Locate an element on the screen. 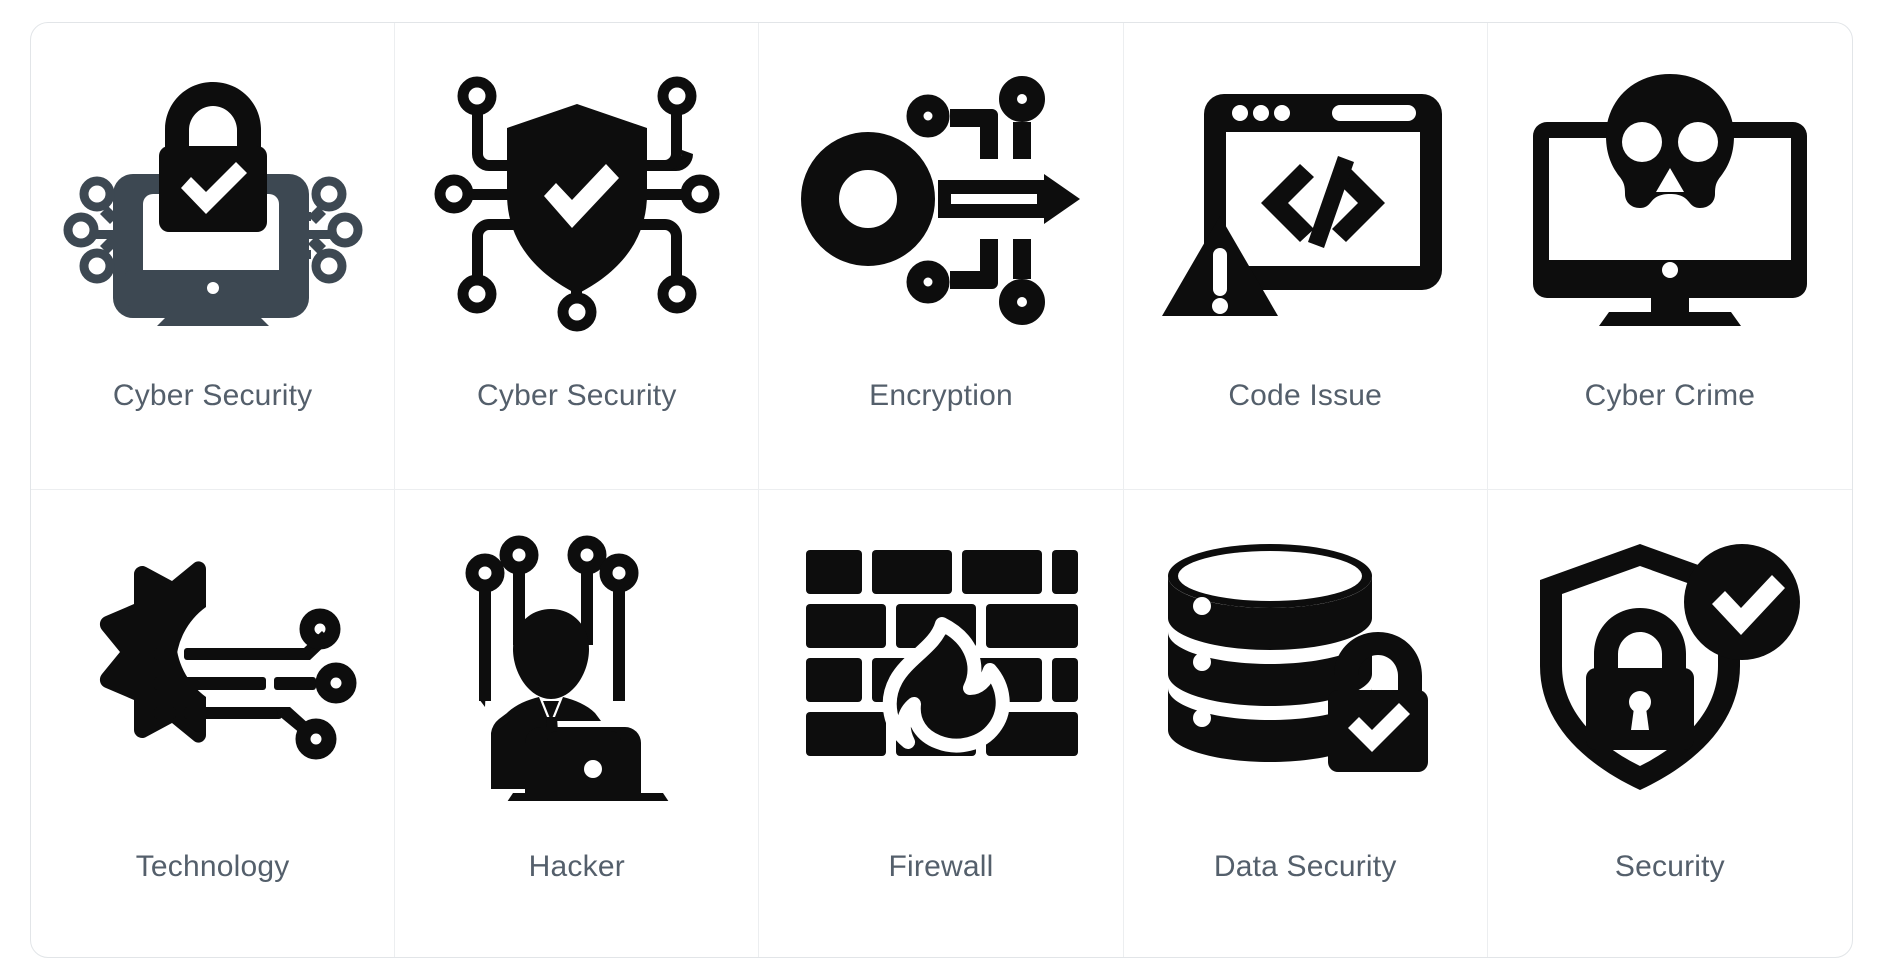  data-security-icon is located at coordinates (1305, 666).